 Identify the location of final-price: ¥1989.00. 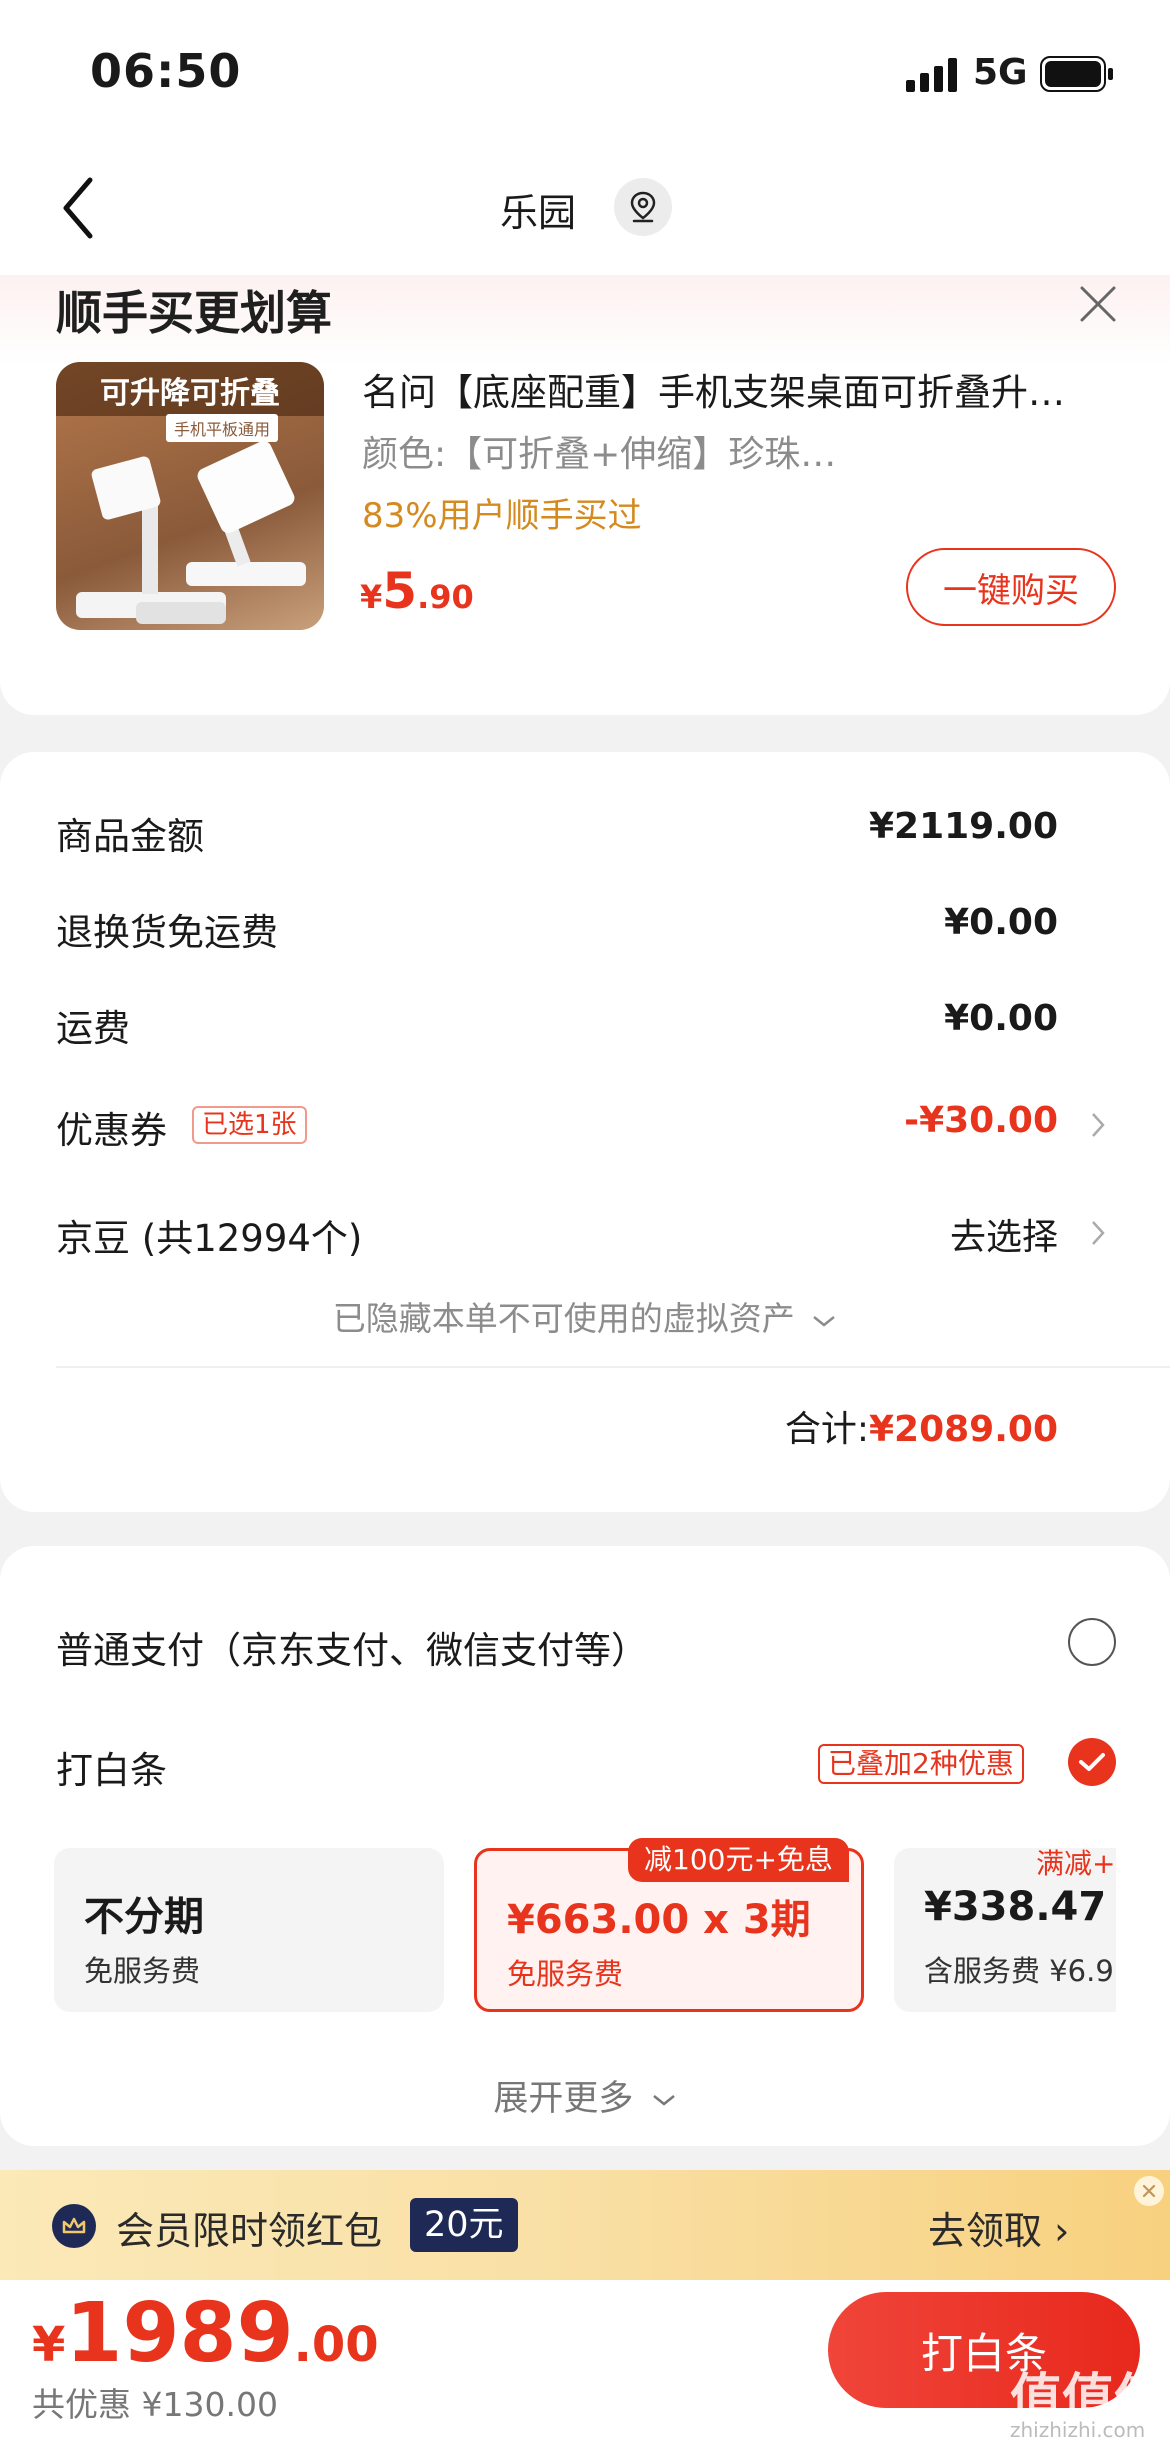
(205, 2333).